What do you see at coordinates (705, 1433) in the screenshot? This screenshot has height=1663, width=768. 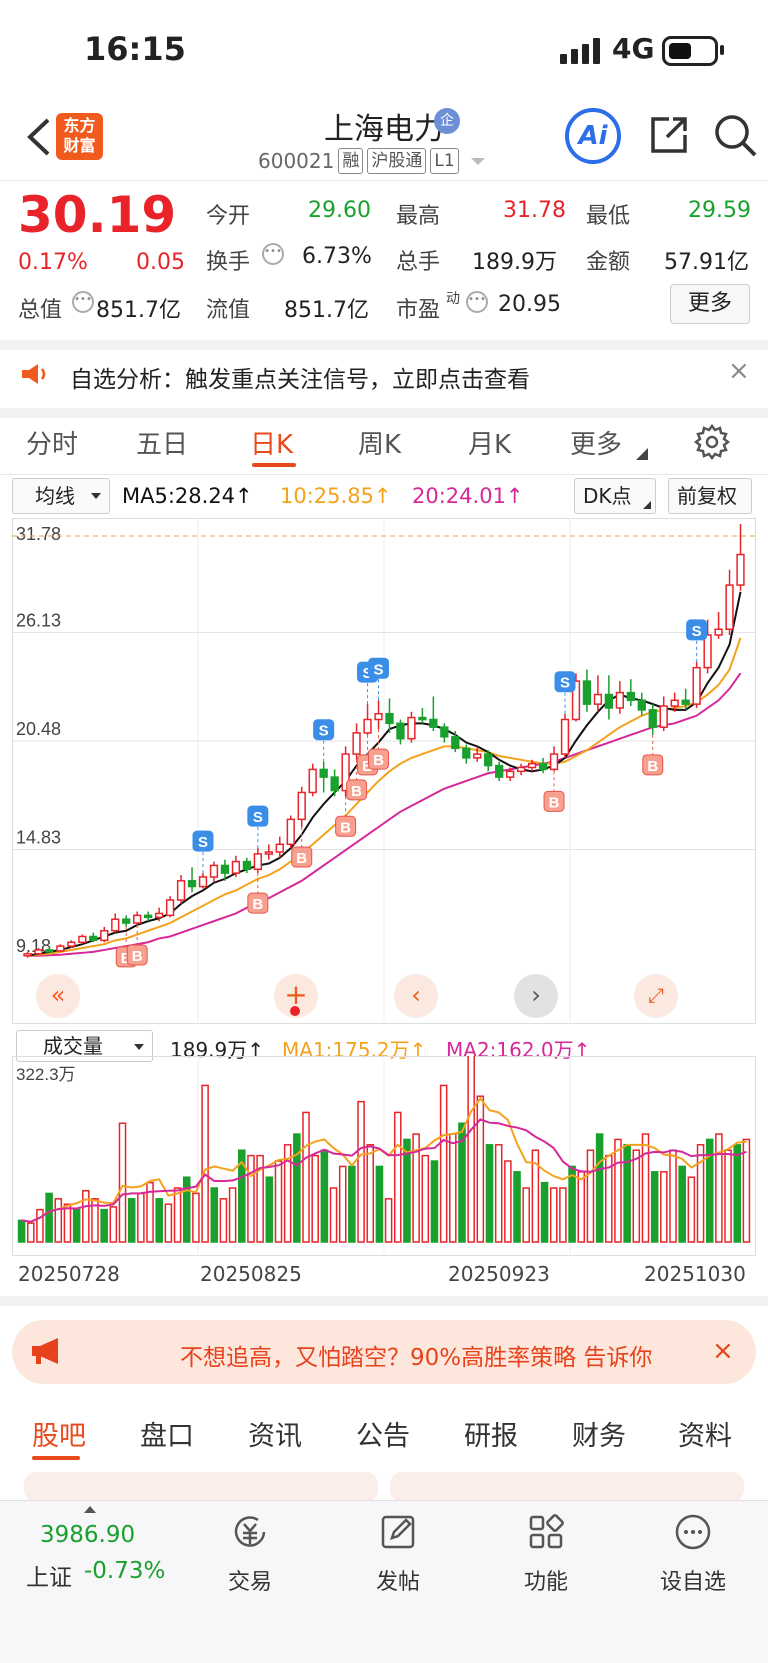 I see `tab-profile: 资料` at bounding box center [705, 1433].